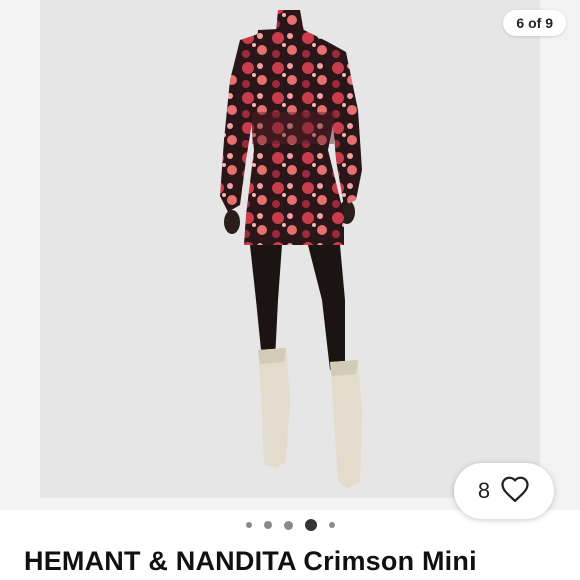 The image size is (580, 580). I want to click on carousel-pagination, so click(290, 525).